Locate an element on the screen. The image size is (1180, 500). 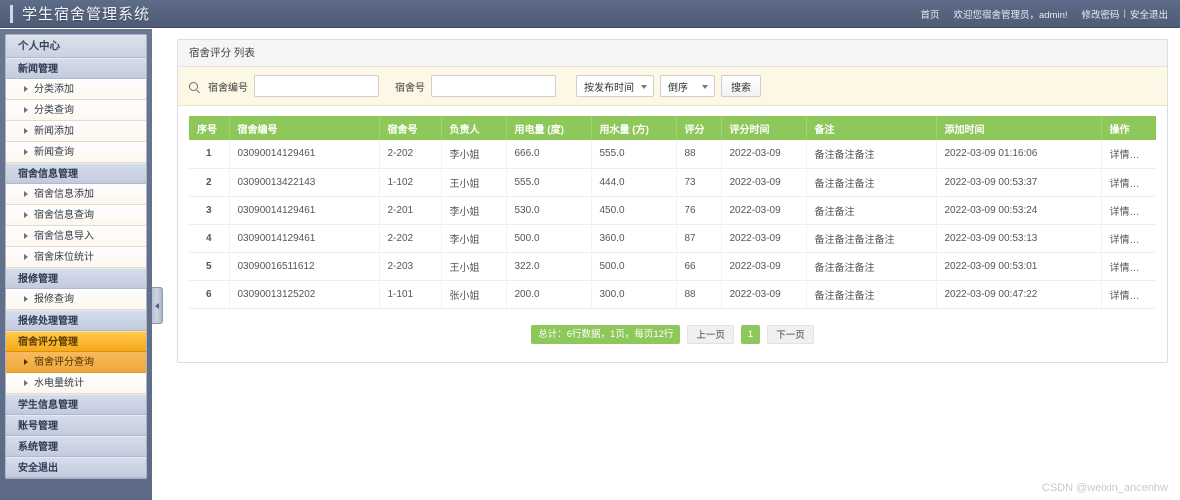
sidebar-item-label: 宿舍信息添加 is located at coordinates (64, 194).